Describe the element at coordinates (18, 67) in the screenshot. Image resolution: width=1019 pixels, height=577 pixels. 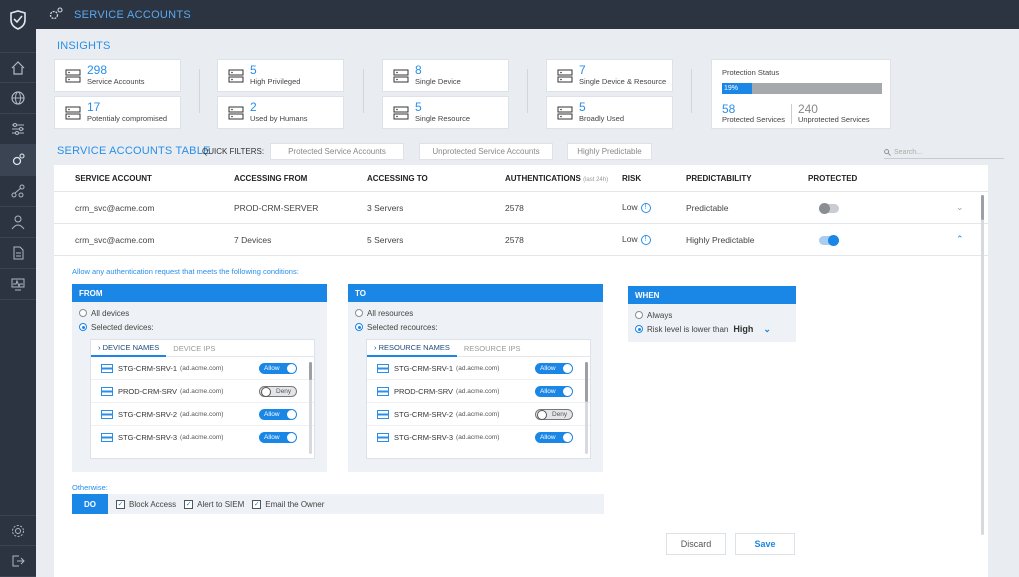
I see `home-icon` at that location.